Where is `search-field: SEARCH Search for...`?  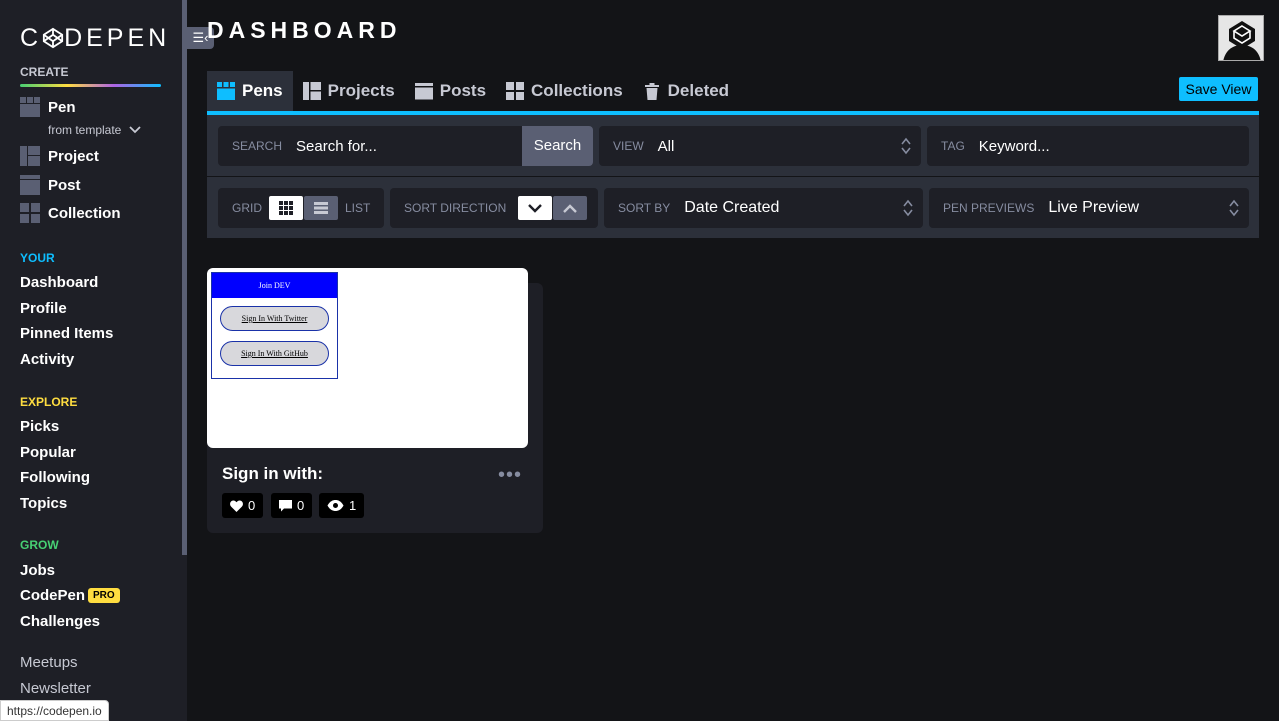
search-field: SEARCH Search for... is located at coordinates (370, 146).